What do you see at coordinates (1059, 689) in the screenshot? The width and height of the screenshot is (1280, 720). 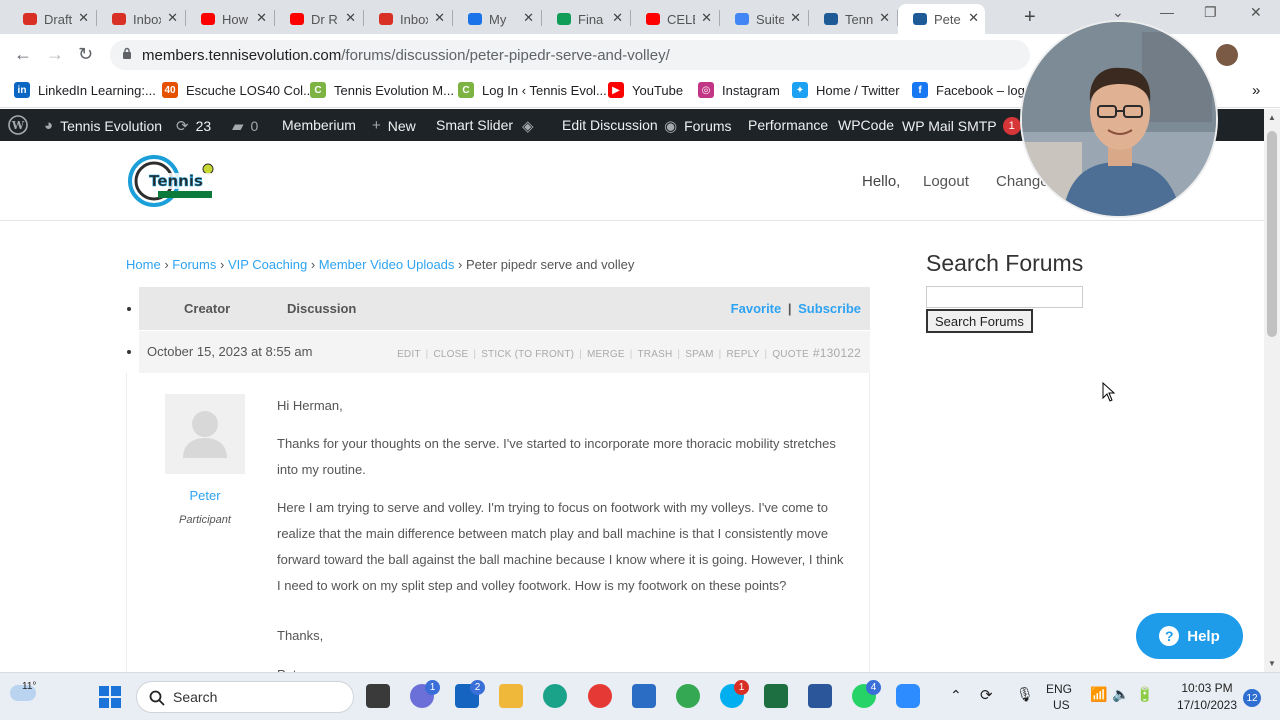 I see `language-code: ENG` at bounding box center [1059, 689].